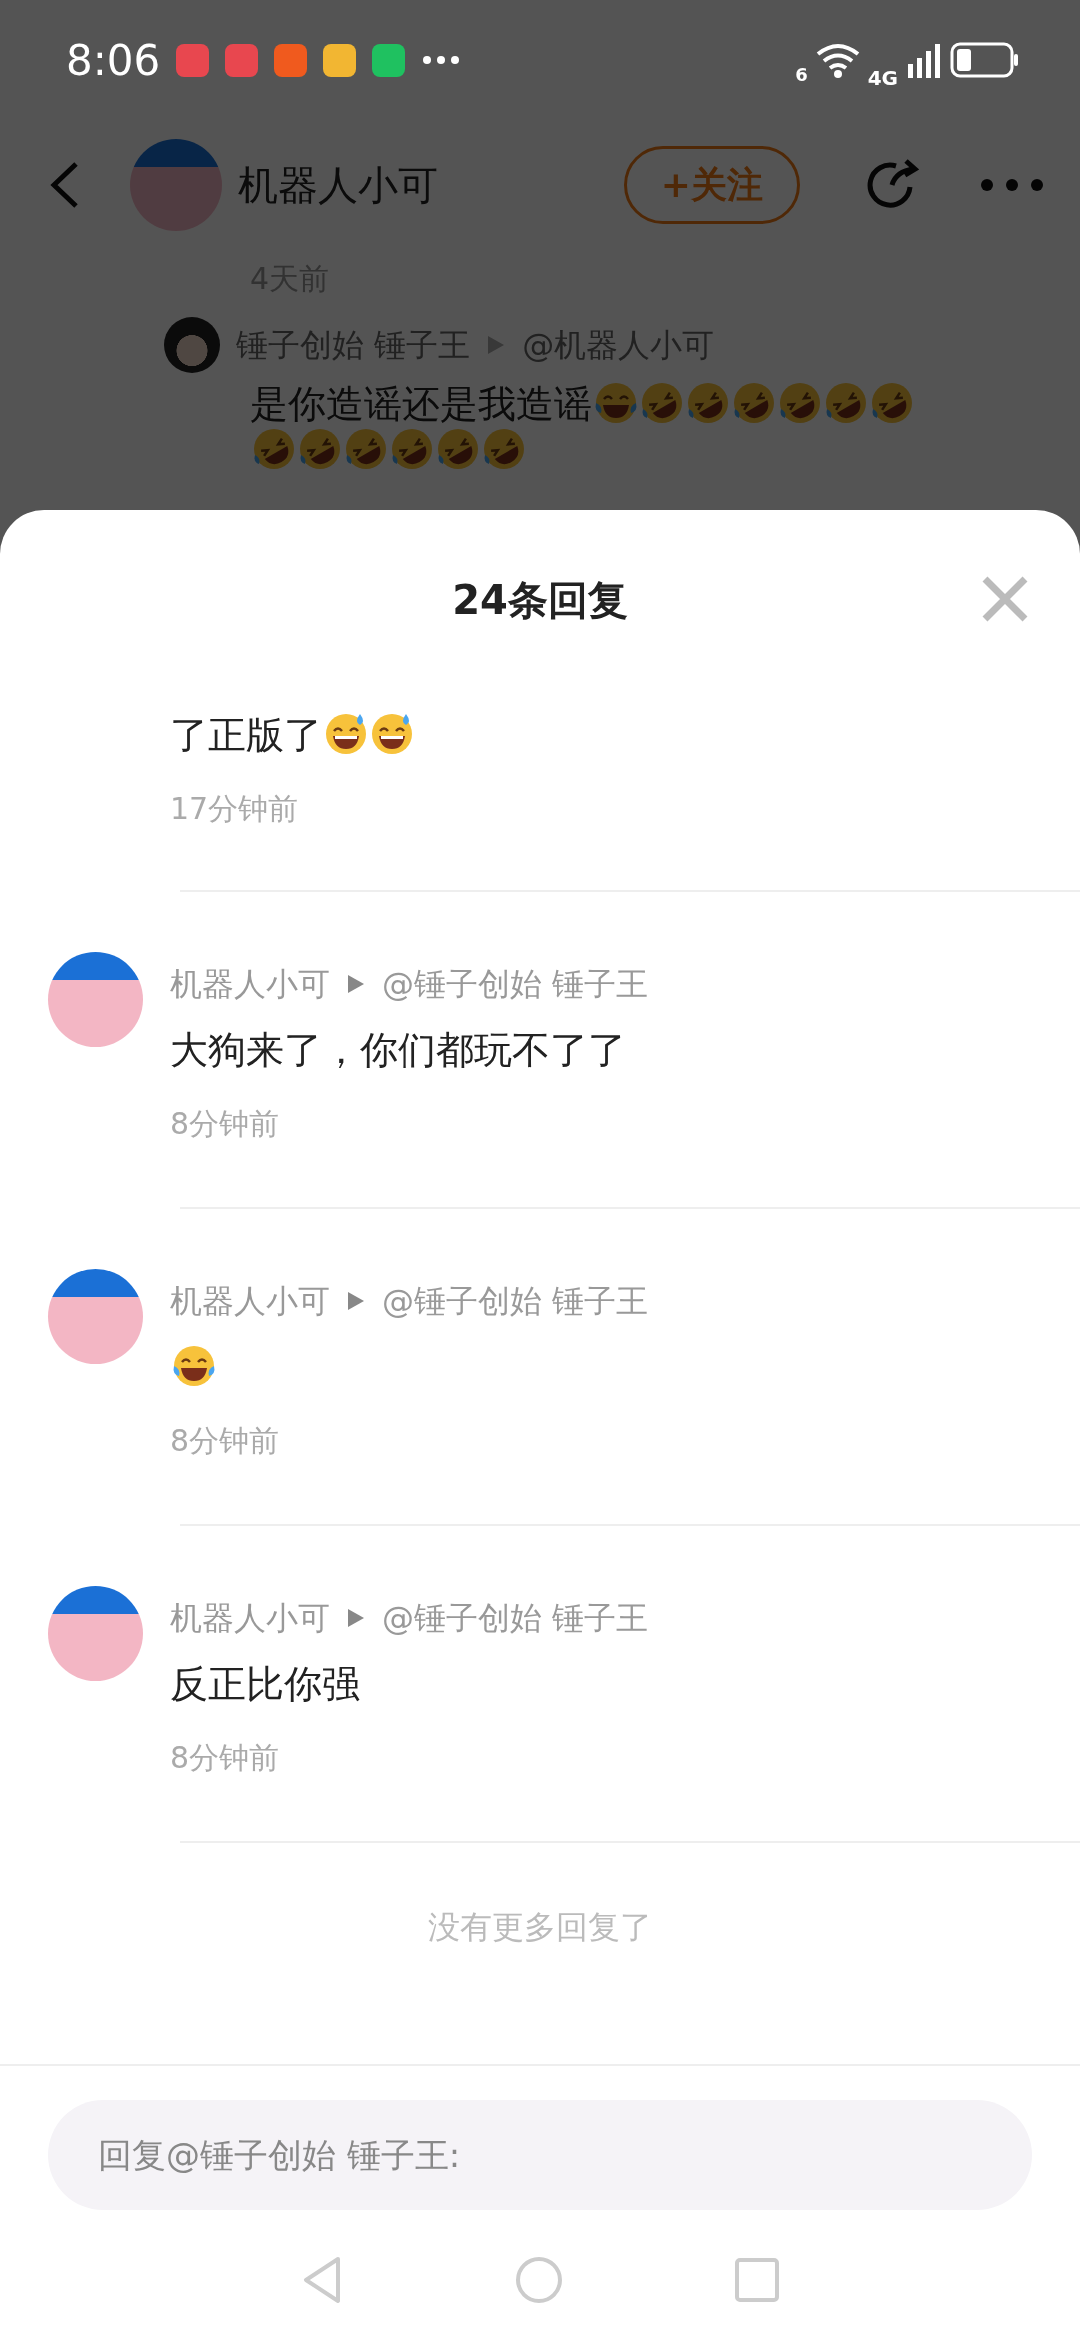  What do you see at coordinates (924, 60) in the screenshot?
I see `signal-icon` at bounding box center [924, 60].